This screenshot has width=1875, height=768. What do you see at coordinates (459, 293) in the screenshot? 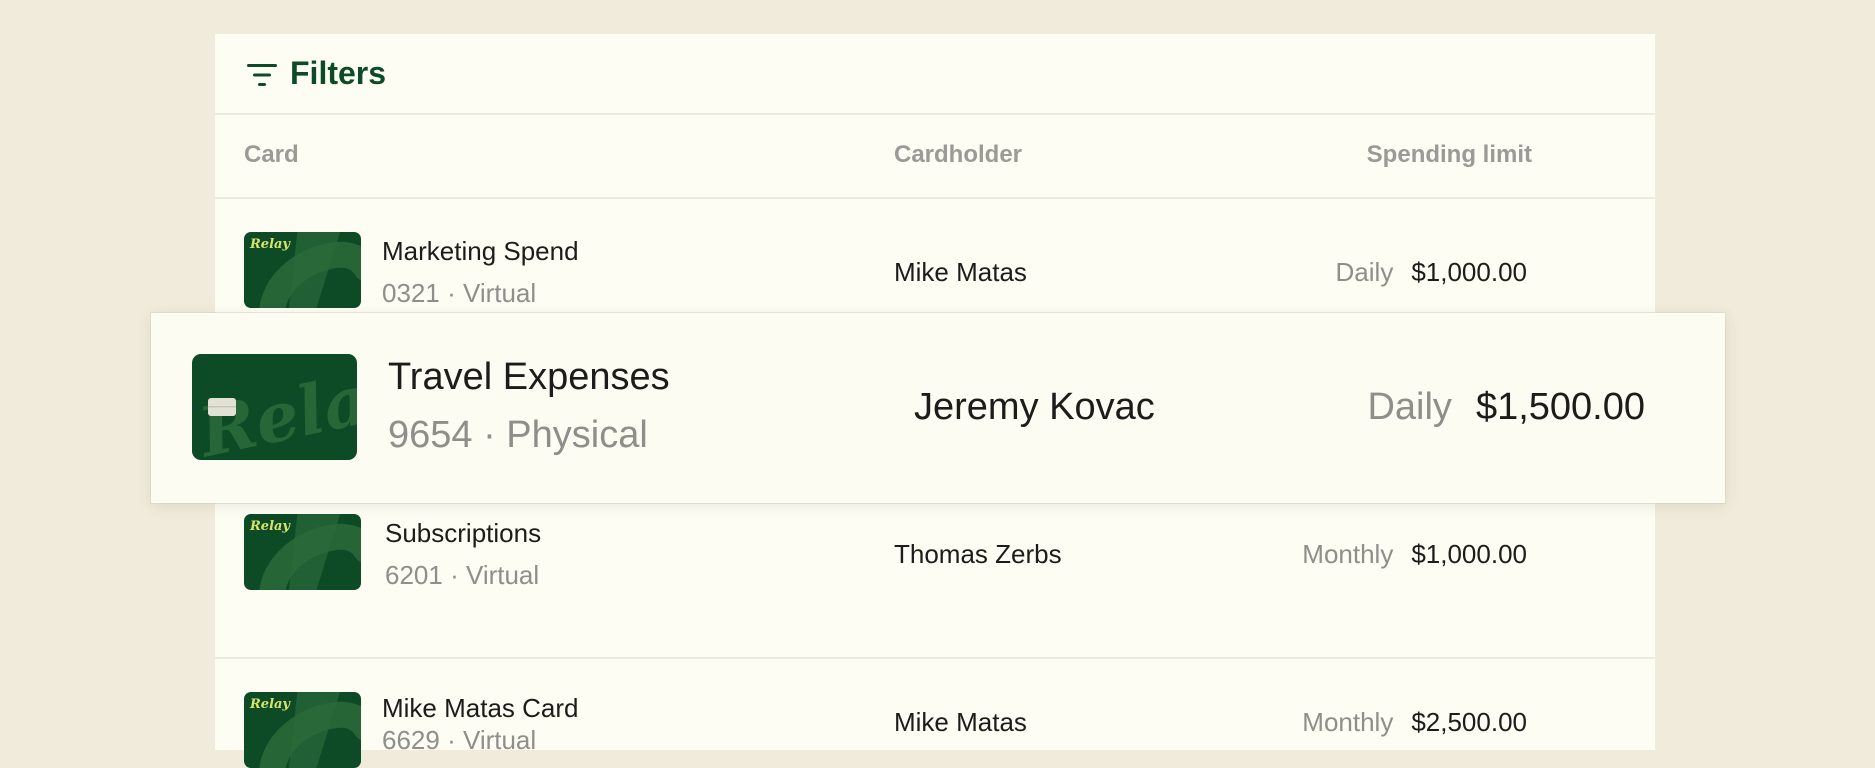
I see `card-number-type: 0321 · Virtual` at bounding box center [459, 293].